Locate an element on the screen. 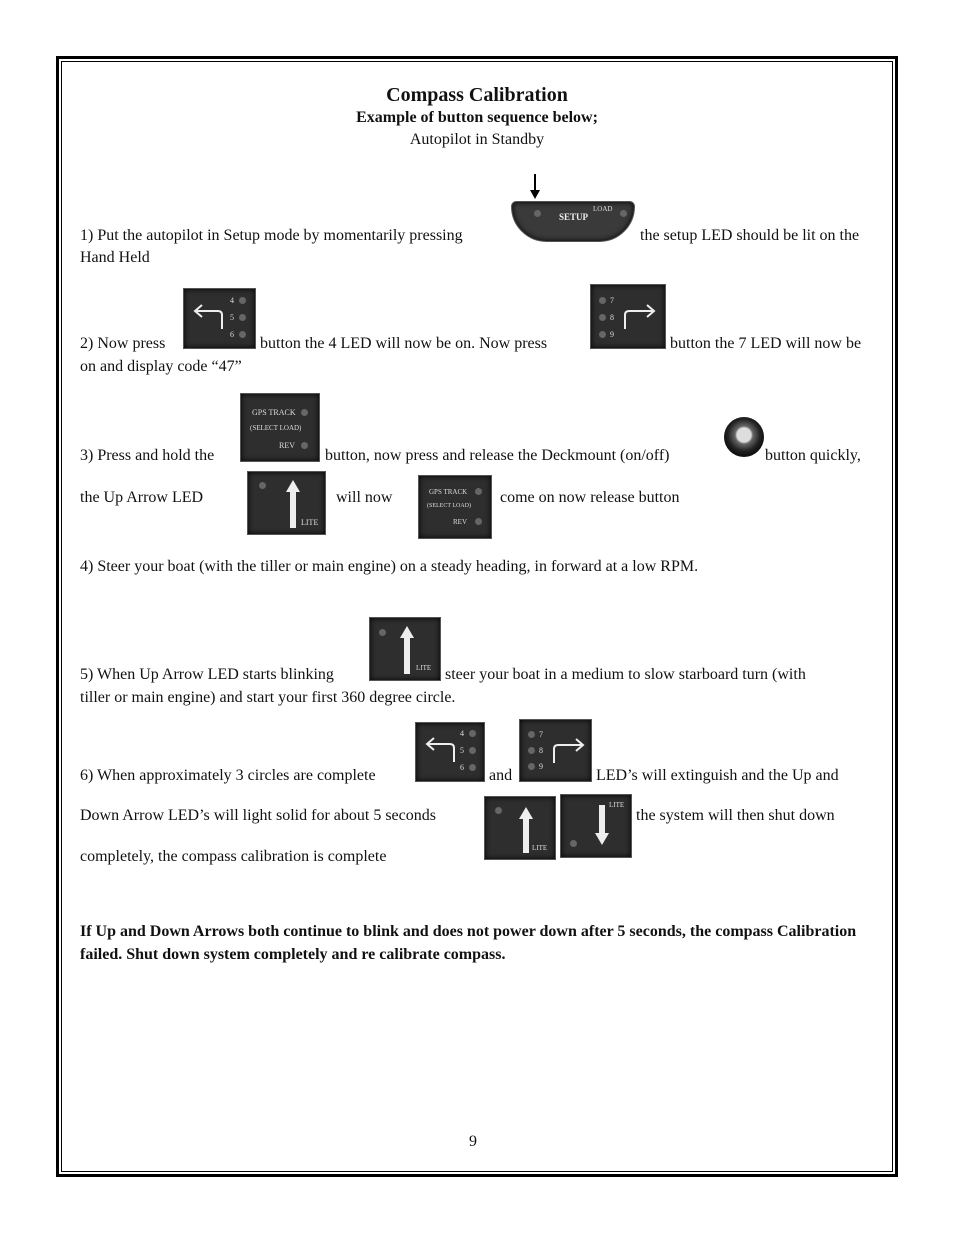 This screenshot has width=954, height=1235. load-led is located at coordinates (623, 213).